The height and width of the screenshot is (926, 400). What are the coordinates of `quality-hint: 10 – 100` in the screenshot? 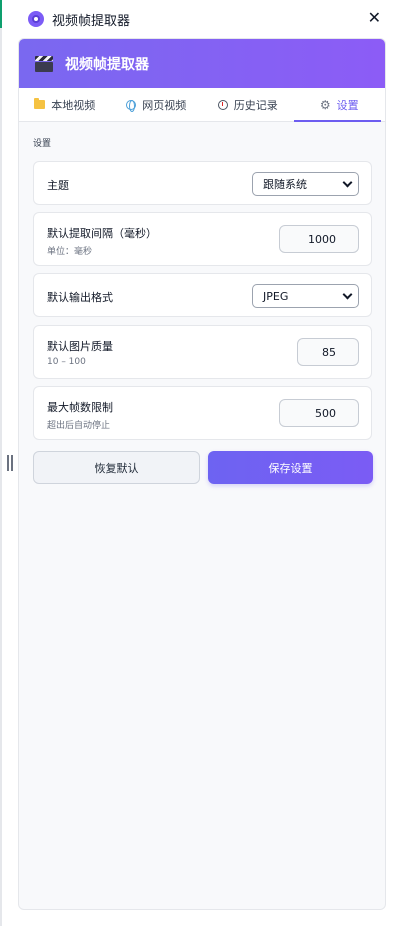 It's located at (66, 362).